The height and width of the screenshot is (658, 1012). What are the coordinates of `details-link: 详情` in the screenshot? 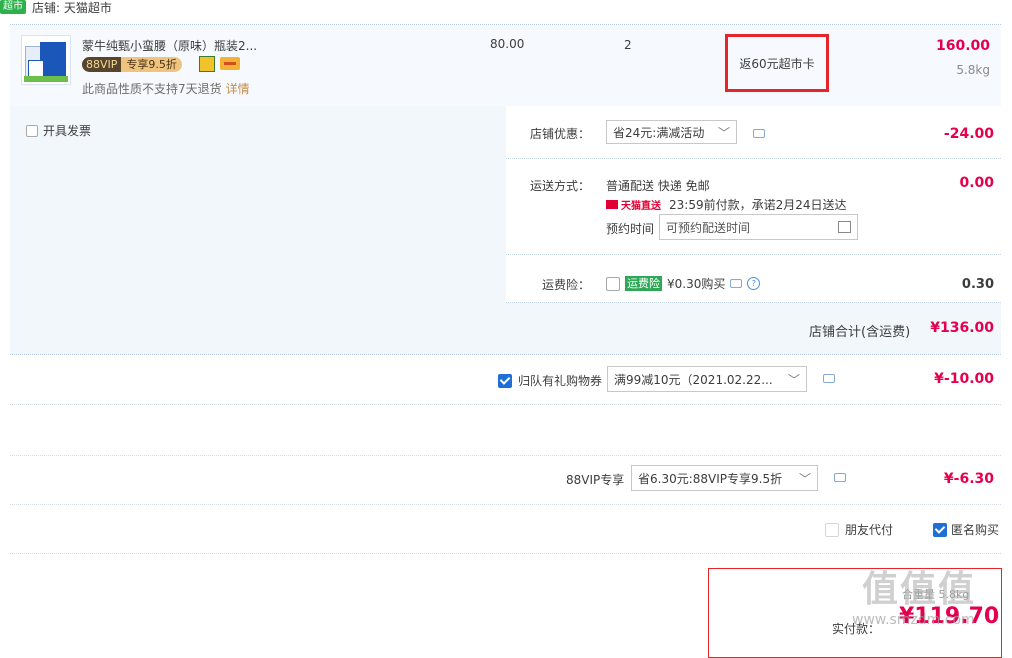 It's located at (238, 89).